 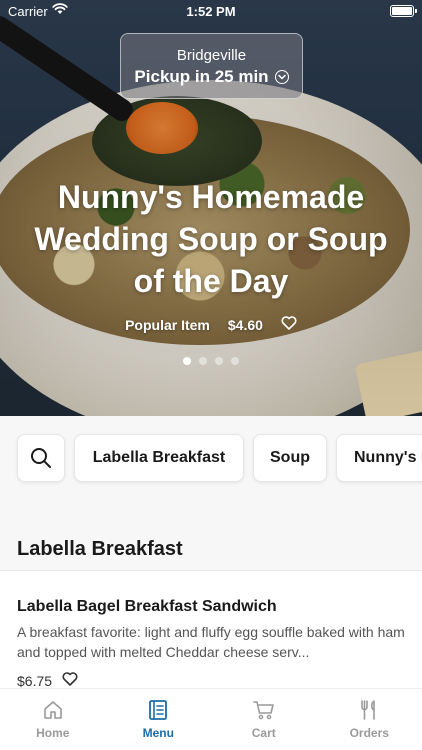 I want to click on fork-knife-icon, so click(x=369, y=710).